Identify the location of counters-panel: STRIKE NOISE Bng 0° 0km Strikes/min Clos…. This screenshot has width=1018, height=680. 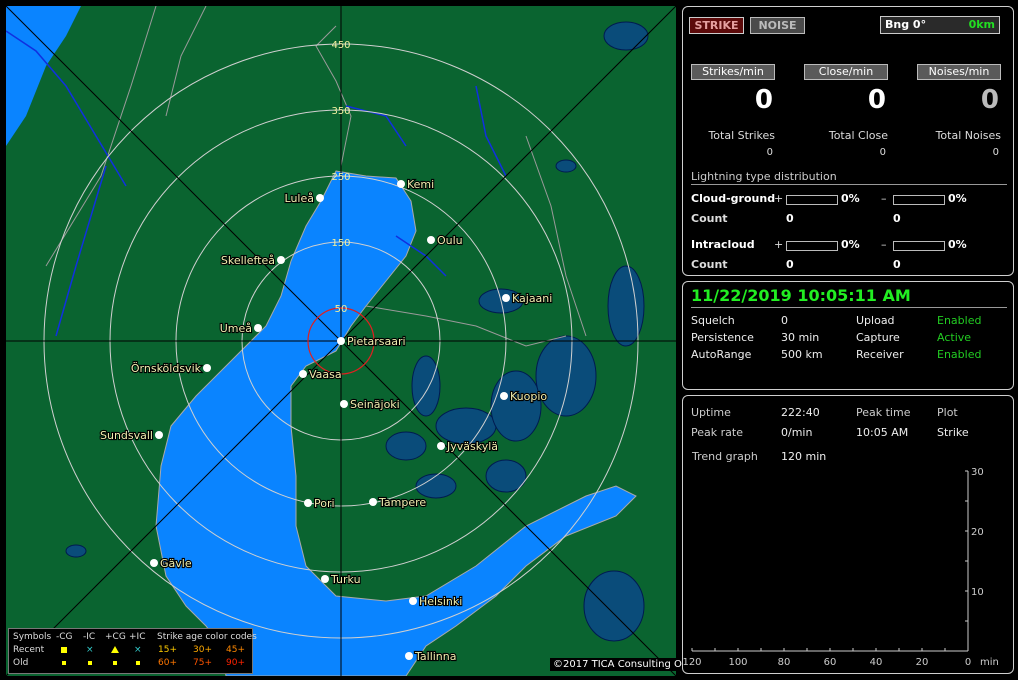
(848, 141).